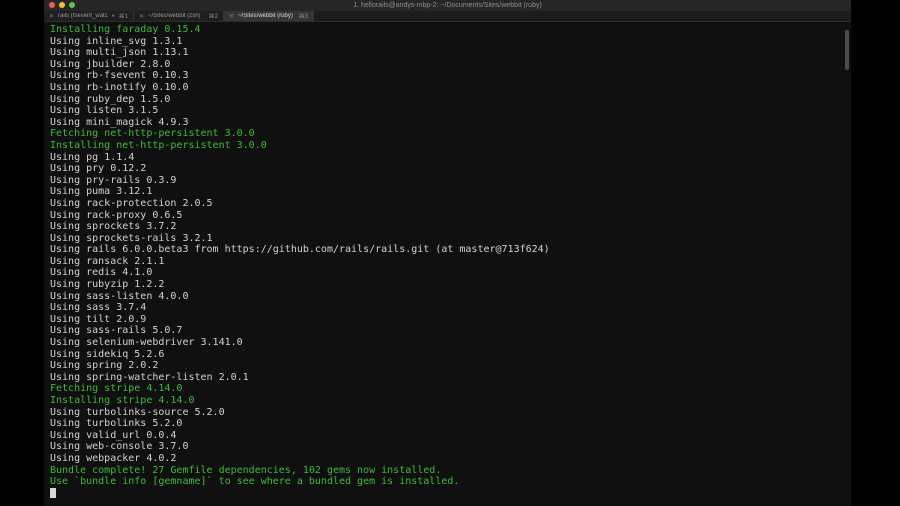  What do you see at coordinates (122, 400) in the screenshot?
I see `terminal-line: Installing stripe 4.14.0` at bounding box center [122, 400].